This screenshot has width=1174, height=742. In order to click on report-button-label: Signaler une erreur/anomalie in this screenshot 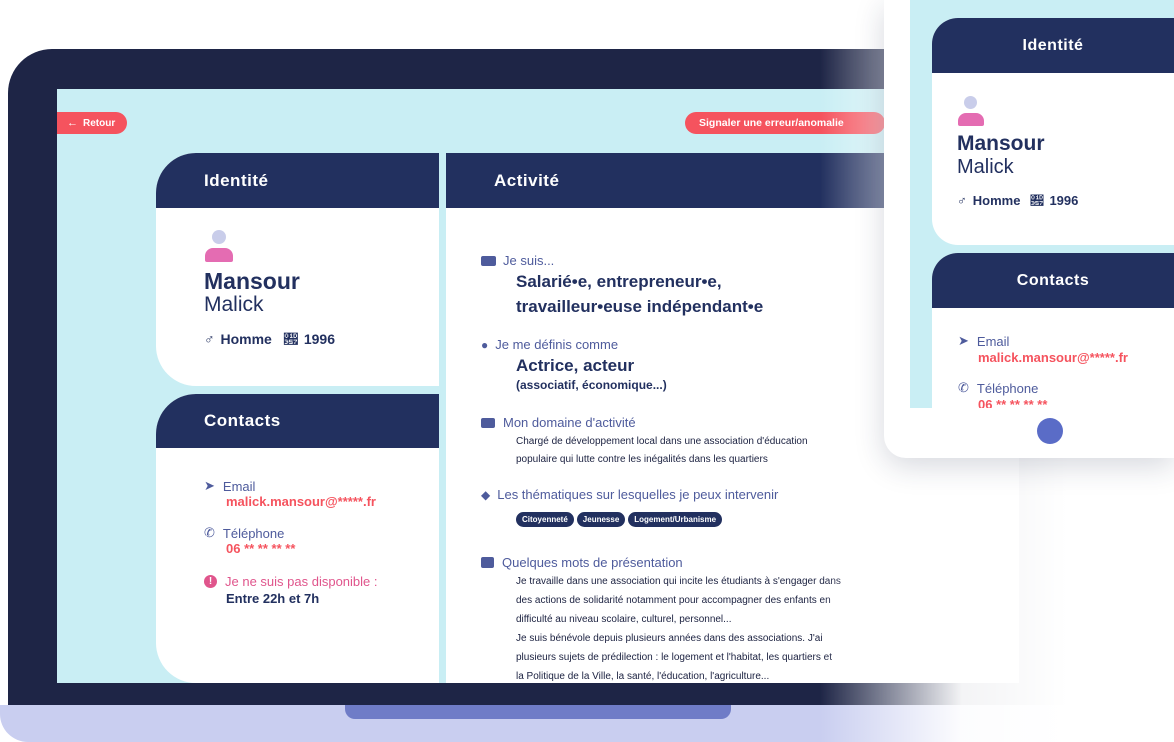, I will do `click(771, 123)`.